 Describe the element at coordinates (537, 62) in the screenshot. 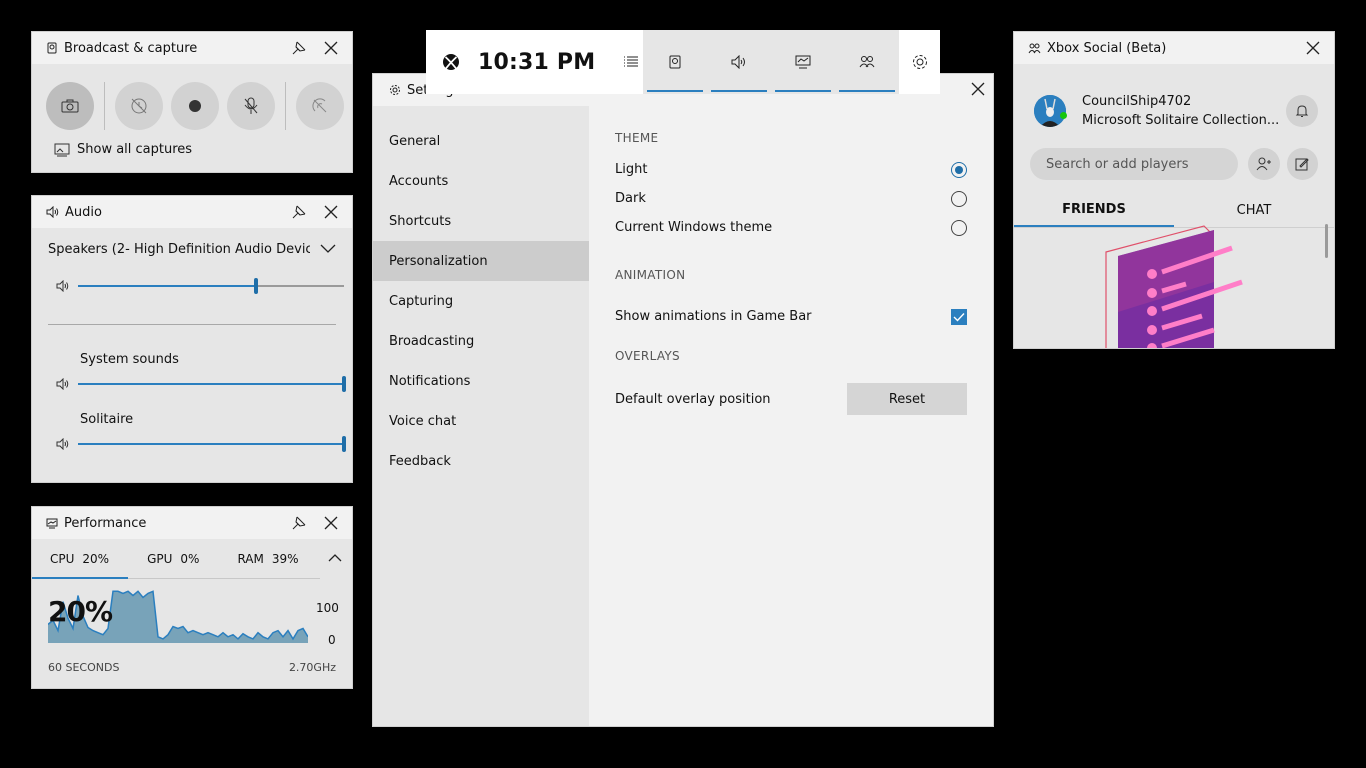

I see `clock: 10:31 PM` at that location.